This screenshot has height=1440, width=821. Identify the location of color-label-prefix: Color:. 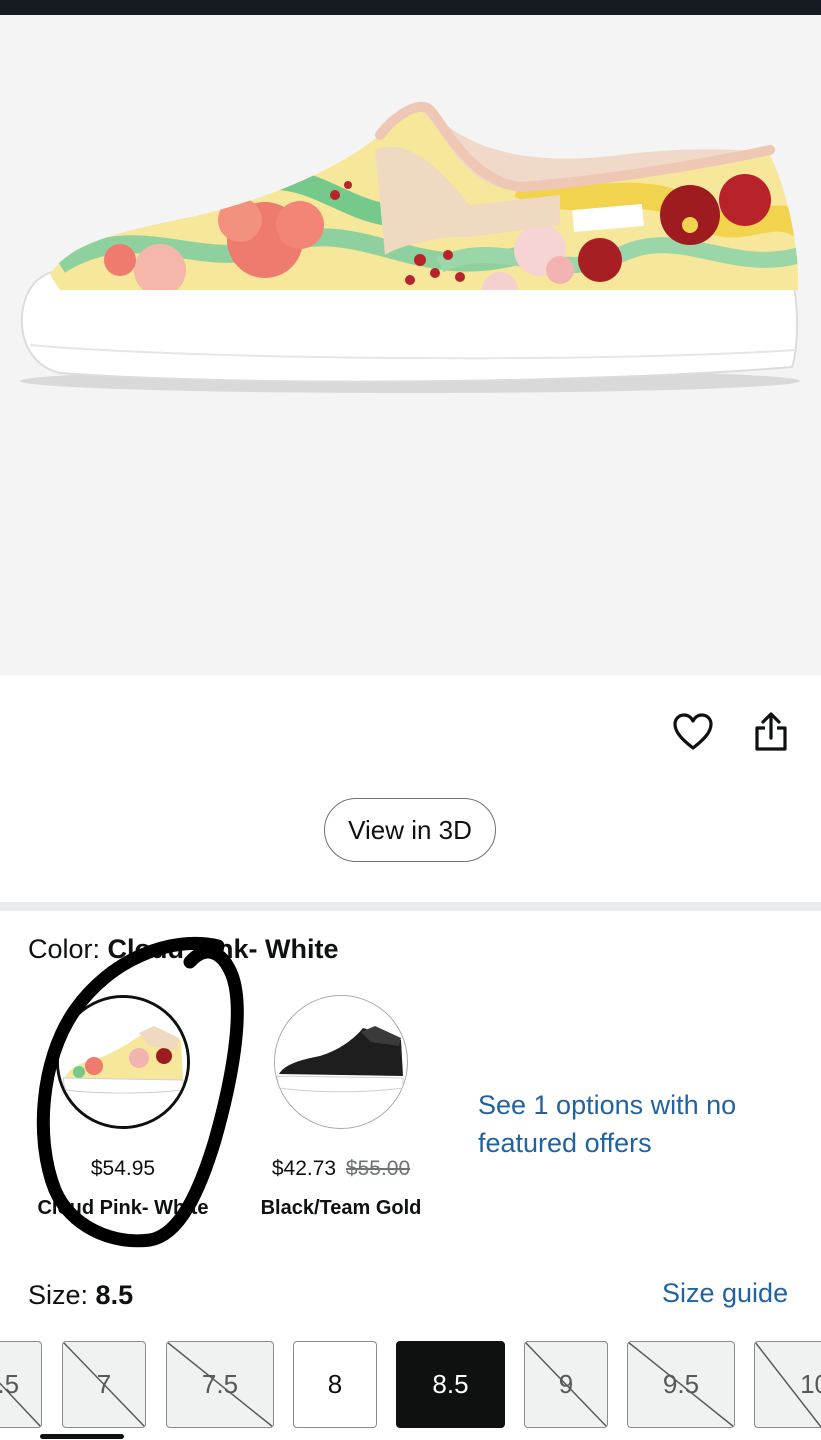
(64, 949).